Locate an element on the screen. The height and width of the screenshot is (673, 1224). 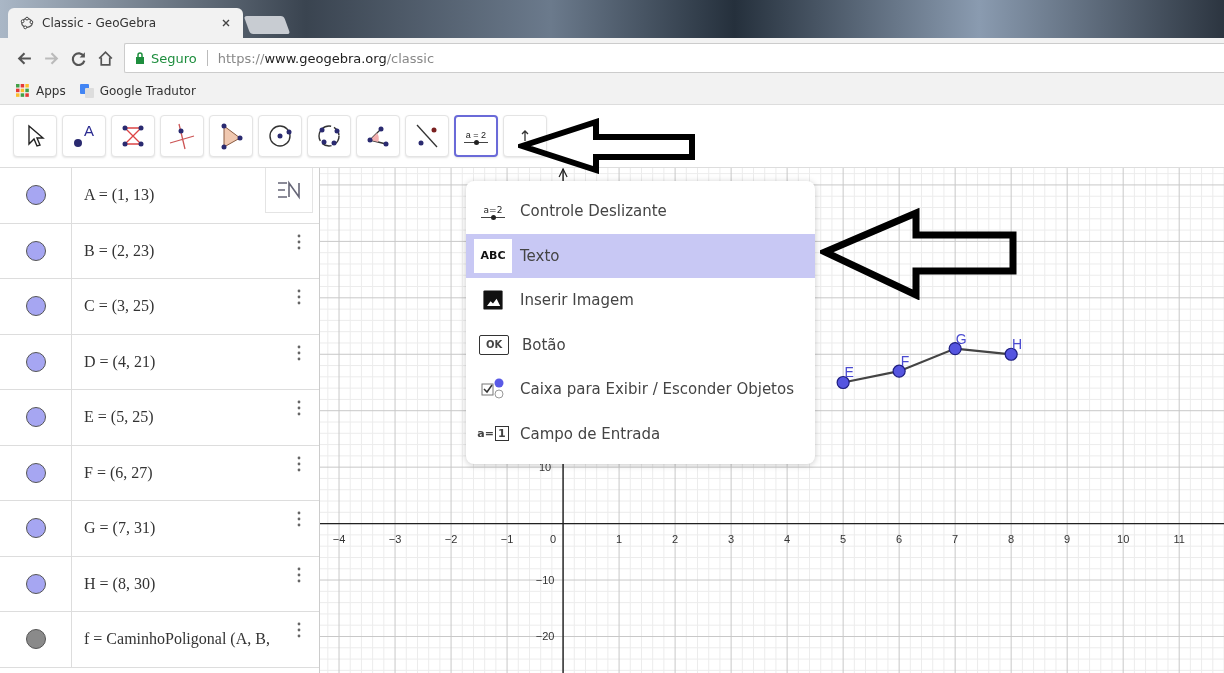
point-label: H is located at coordinates (1017, 344).